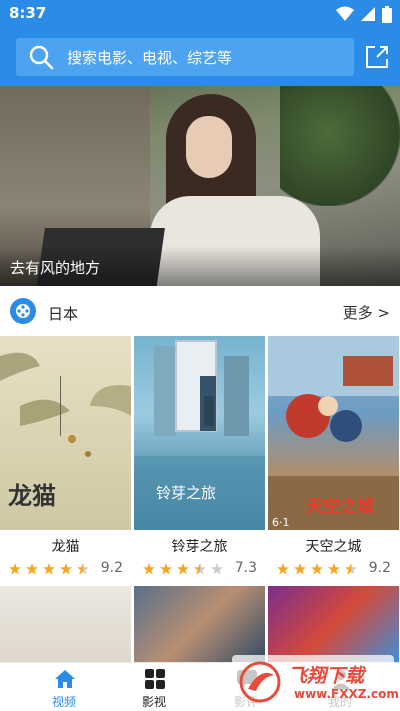 This screenshot has width=400, height=711. I want to click on poster-title-text: 天空之城, so click(340, 506).